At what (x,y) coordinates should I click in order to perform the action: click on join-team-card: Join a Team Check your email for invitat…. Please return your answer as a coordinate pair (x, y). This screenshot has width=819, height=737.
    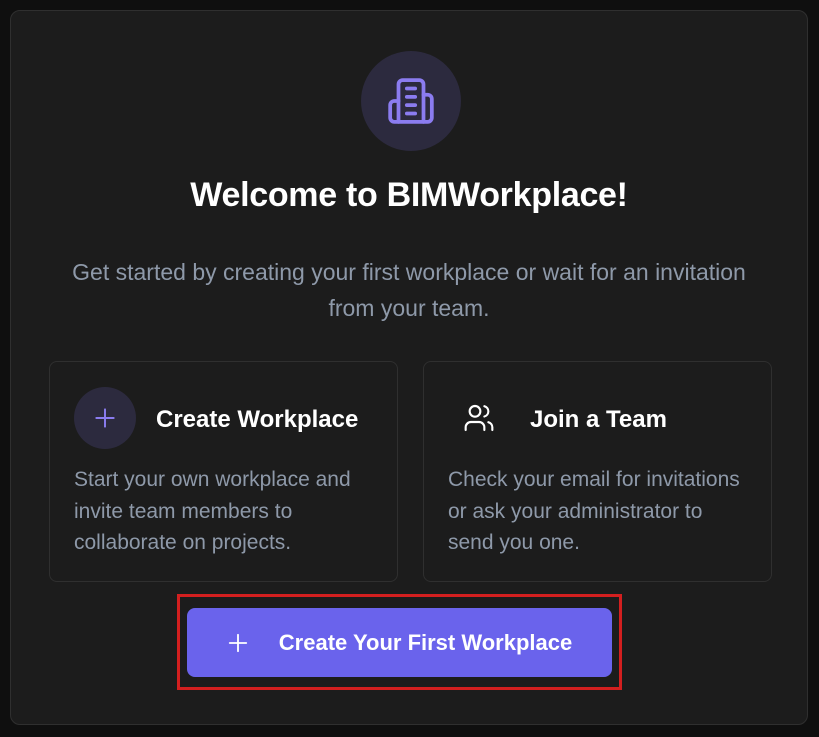
    Looking at the image, I should click on (597, 471).